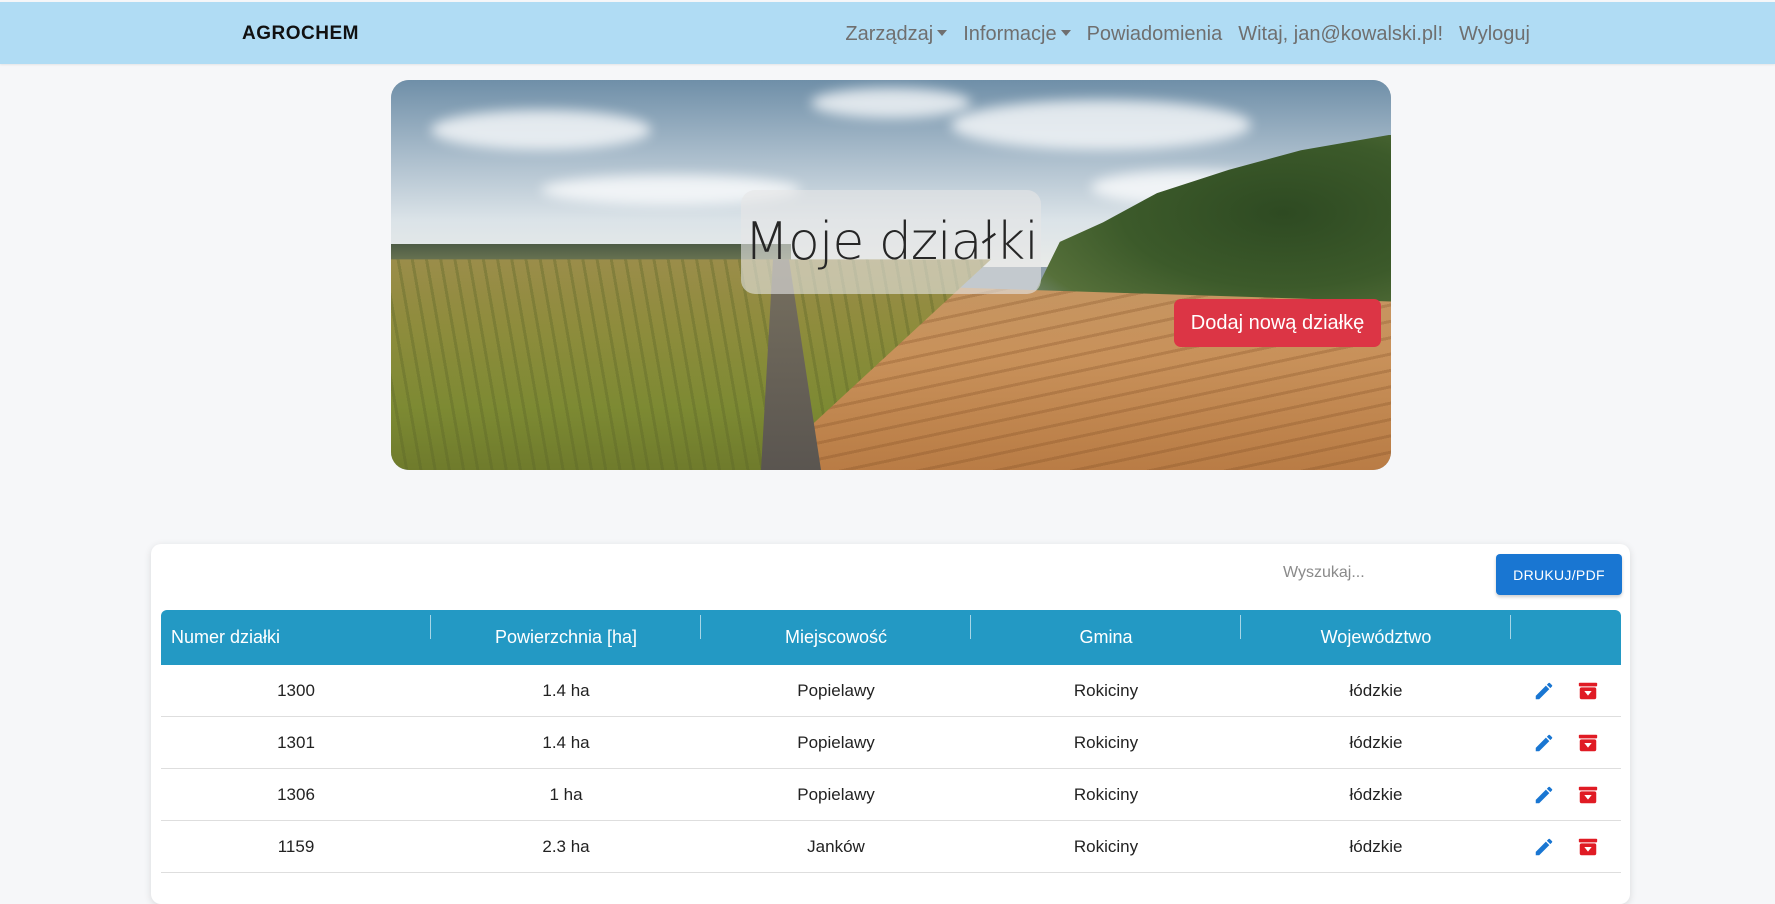  What do you see at coordinates (566, 794) in the screenshot?
I see `cell-area: 1 ha` at bounding box center [566, 794].